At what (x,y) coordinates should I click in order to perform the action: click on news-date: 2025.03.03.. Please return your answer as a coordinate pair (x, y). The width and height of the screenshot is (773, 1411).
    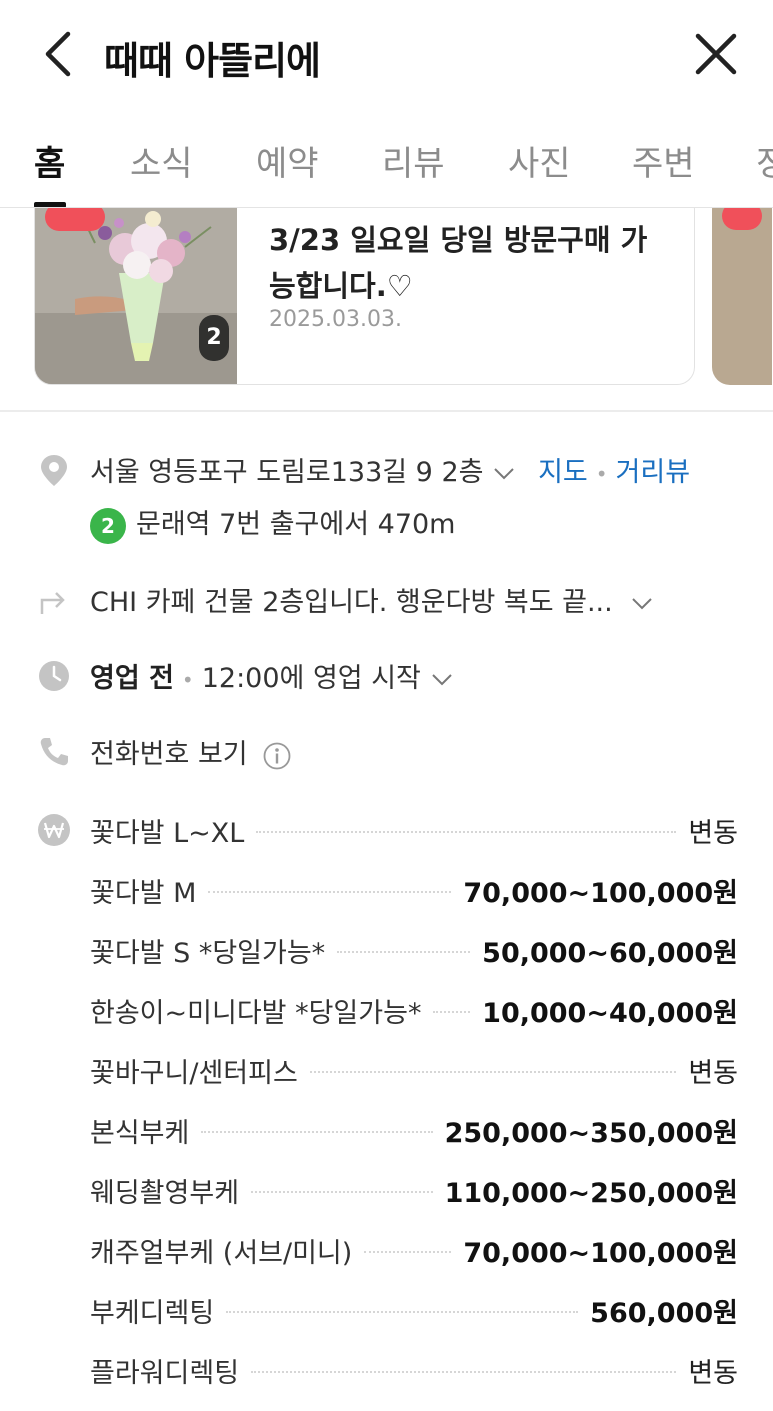
    Looking at the image, I should click on (335, 319).